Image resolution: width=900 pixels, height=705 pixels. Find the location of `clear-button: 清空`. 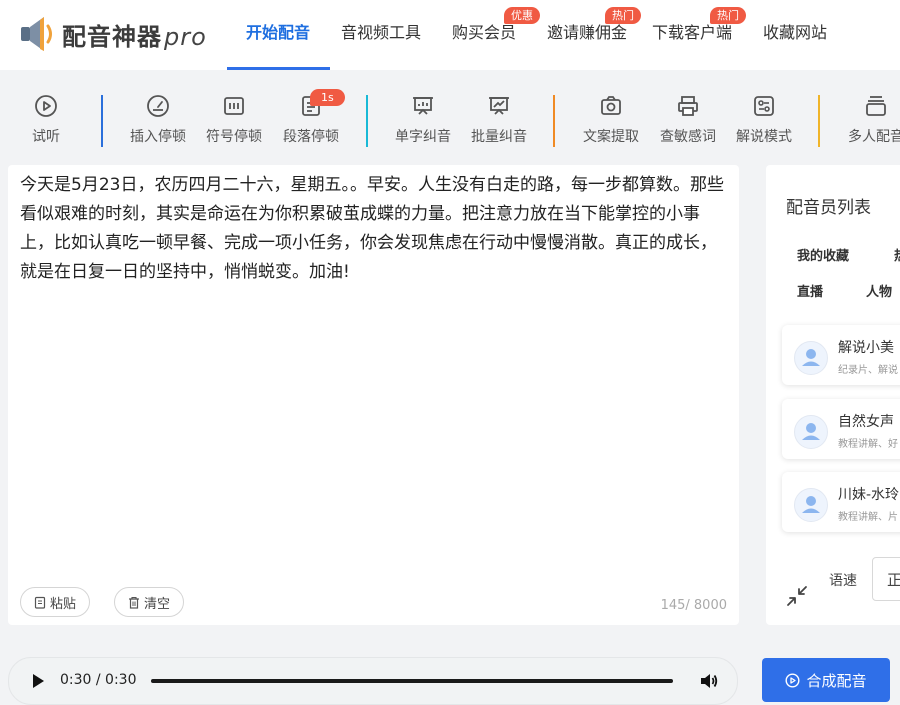

clear-button: 清空 is located at coordinates (149, 602).